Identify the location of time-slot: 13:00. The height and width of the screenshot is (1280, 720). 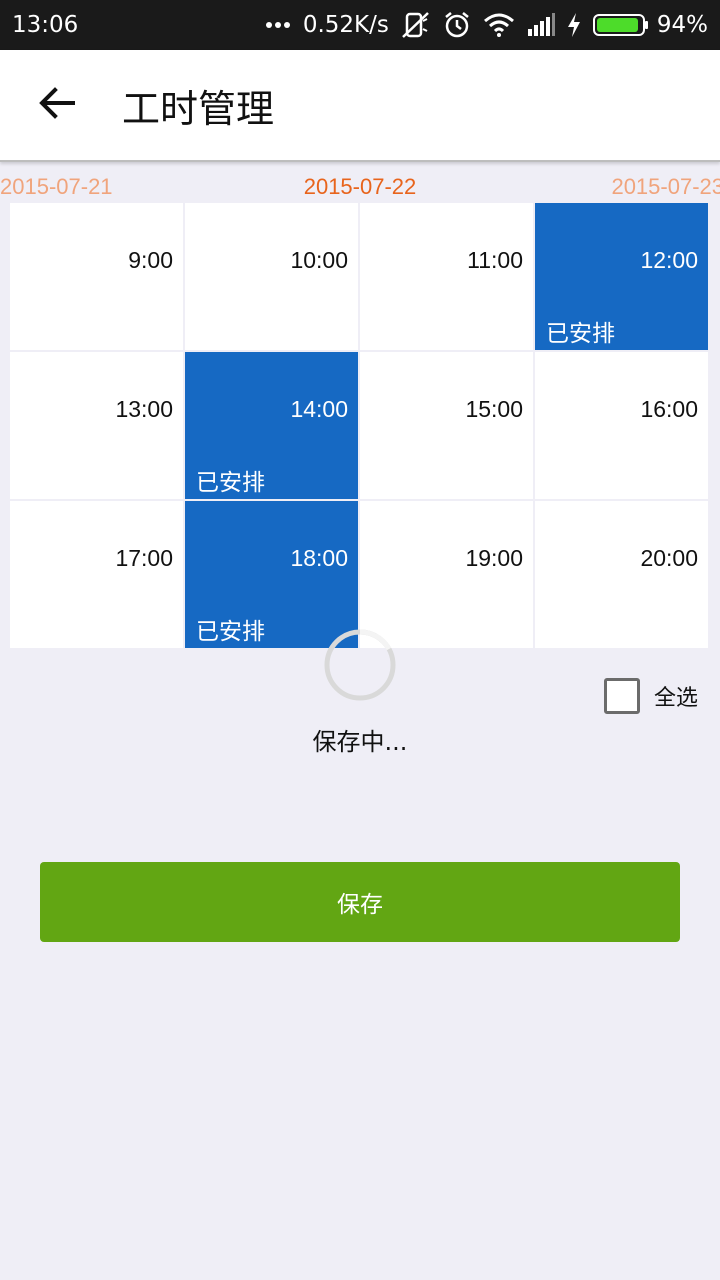
(96, 425).